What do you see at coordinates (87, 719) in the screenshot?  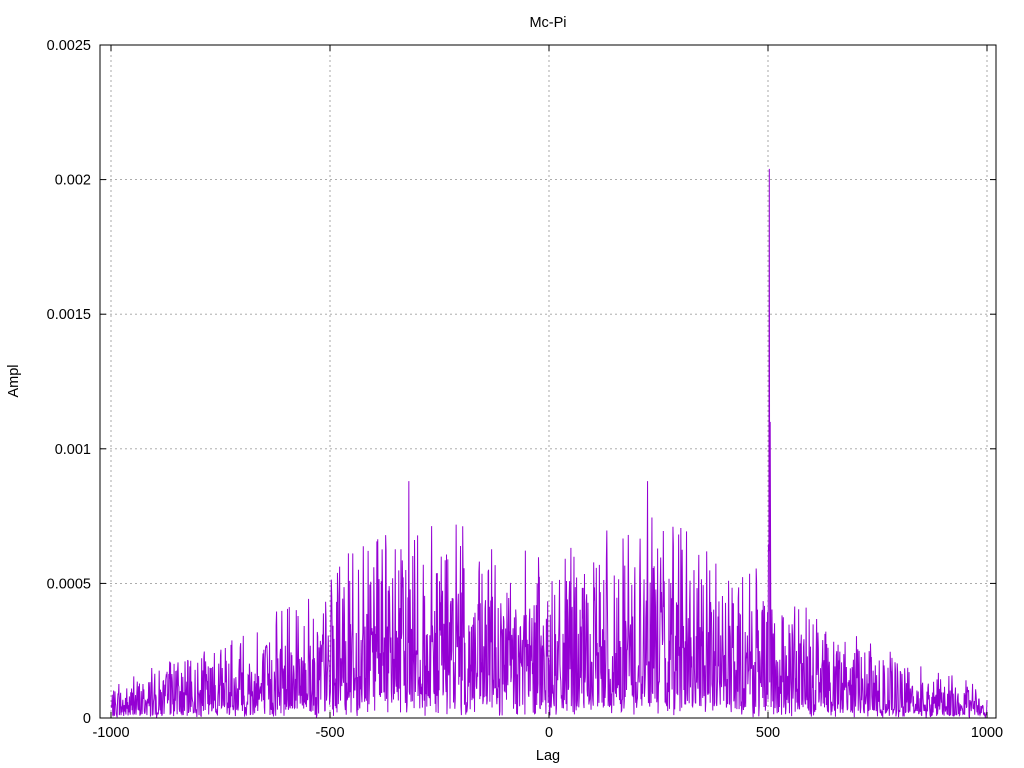 I see `y-tick-label: 0` at bounding box center [87, 719].